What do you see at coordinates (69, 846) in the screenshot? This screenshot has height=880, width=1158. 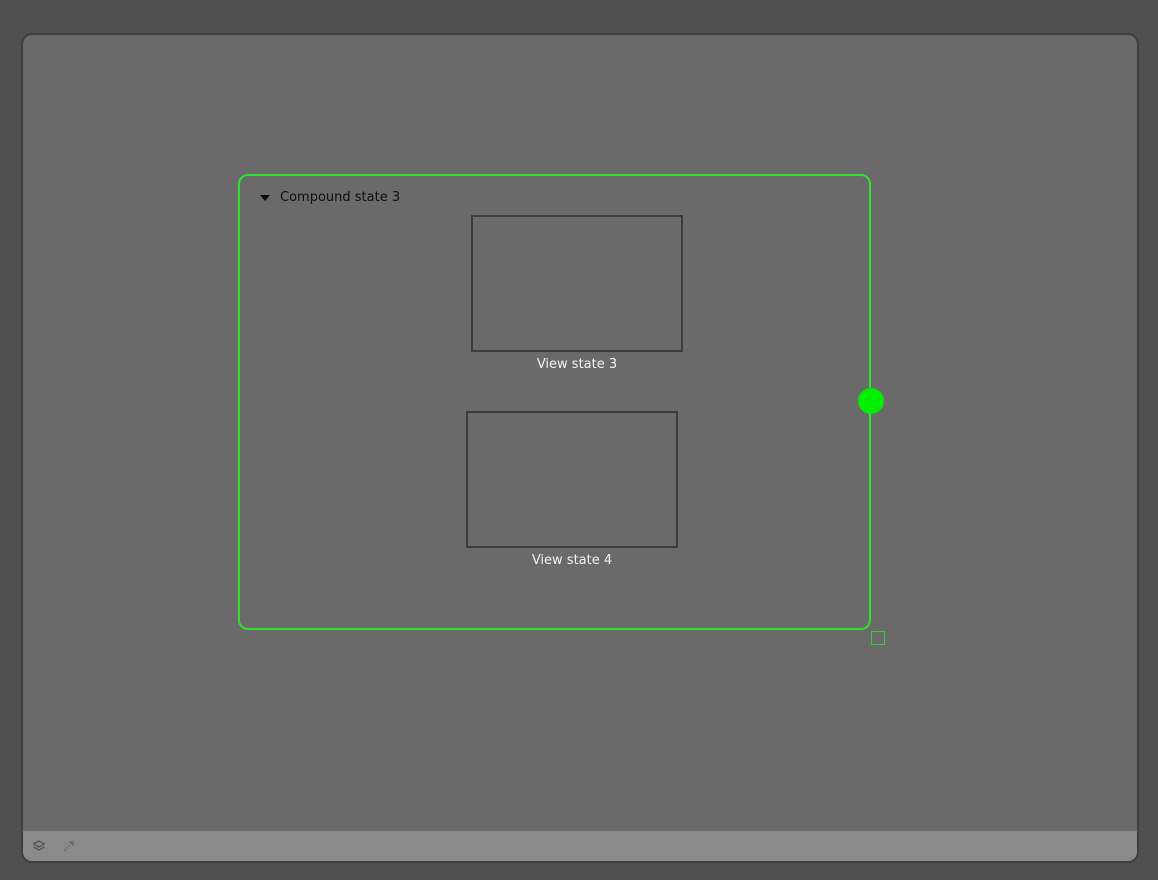 I see `arrow-up-right-icon` at bounding box center [69, 846].